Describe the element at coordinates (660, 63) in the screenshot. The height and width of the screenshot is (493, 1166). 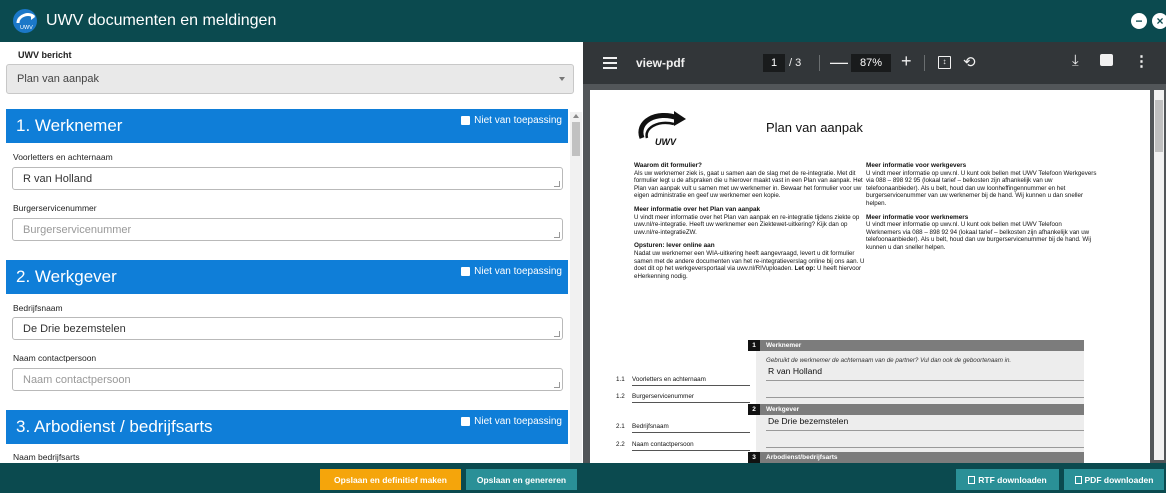
I see `pdf-file-name: view-pdf` at that location.